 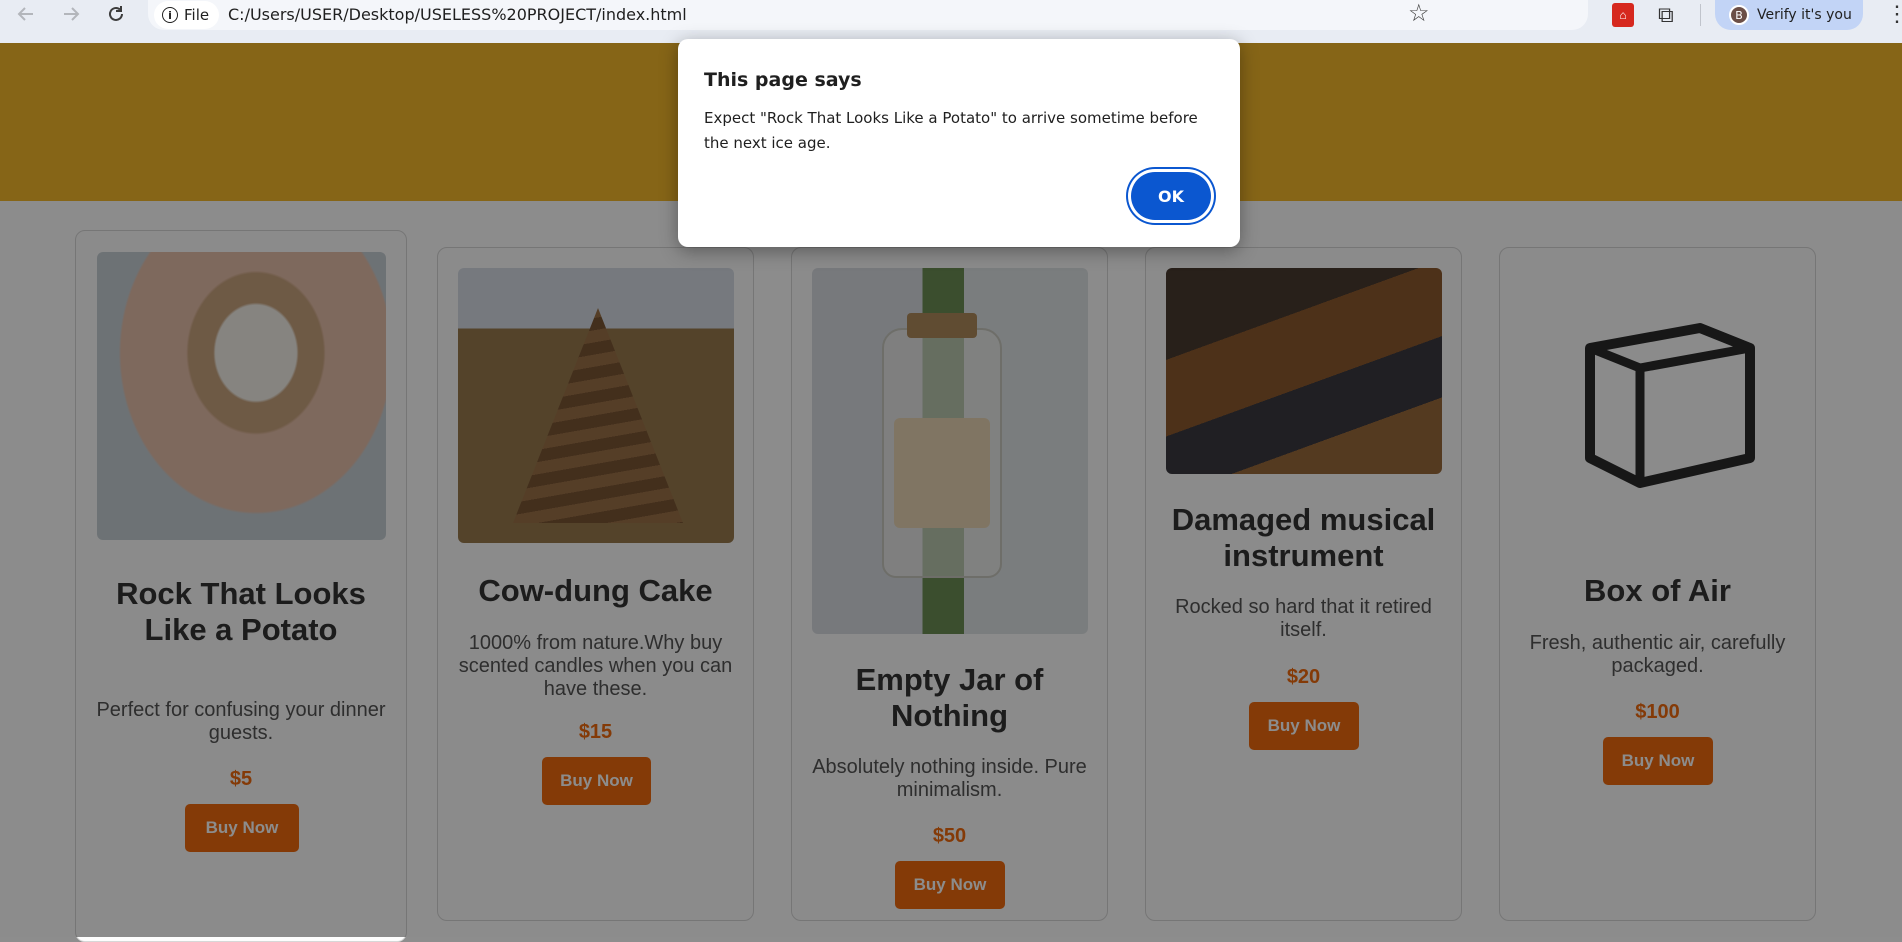 I want to click on avatar: B, so click(x=1739, y=15).